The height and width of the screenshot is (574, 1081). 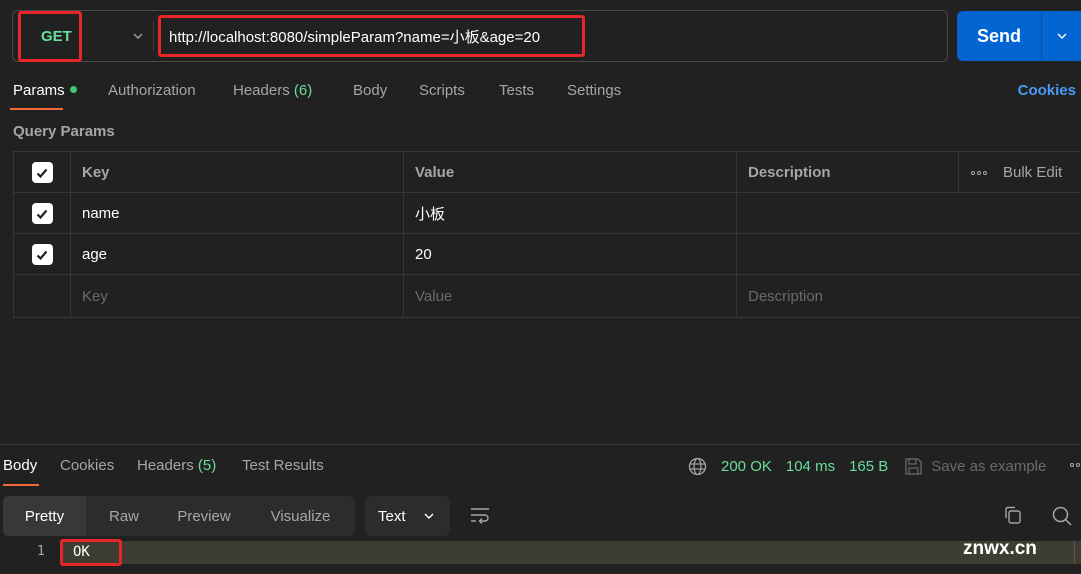 What do you see at coordinates (283, 465) in the screenshot?
I see `response-tab-test-results: Test Results` at bounding box center [283, 465].